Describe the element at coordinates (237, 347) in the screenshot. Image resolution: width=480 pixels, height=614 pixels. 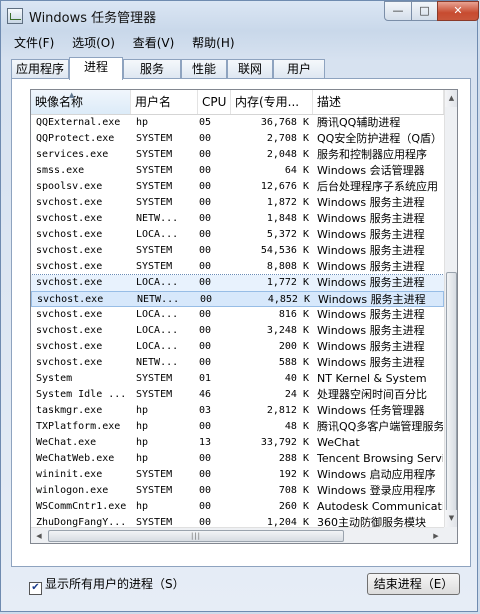
I see `table-row: svchost.exe LOCA... 00 200 K Windows 服务主进程` at that location.